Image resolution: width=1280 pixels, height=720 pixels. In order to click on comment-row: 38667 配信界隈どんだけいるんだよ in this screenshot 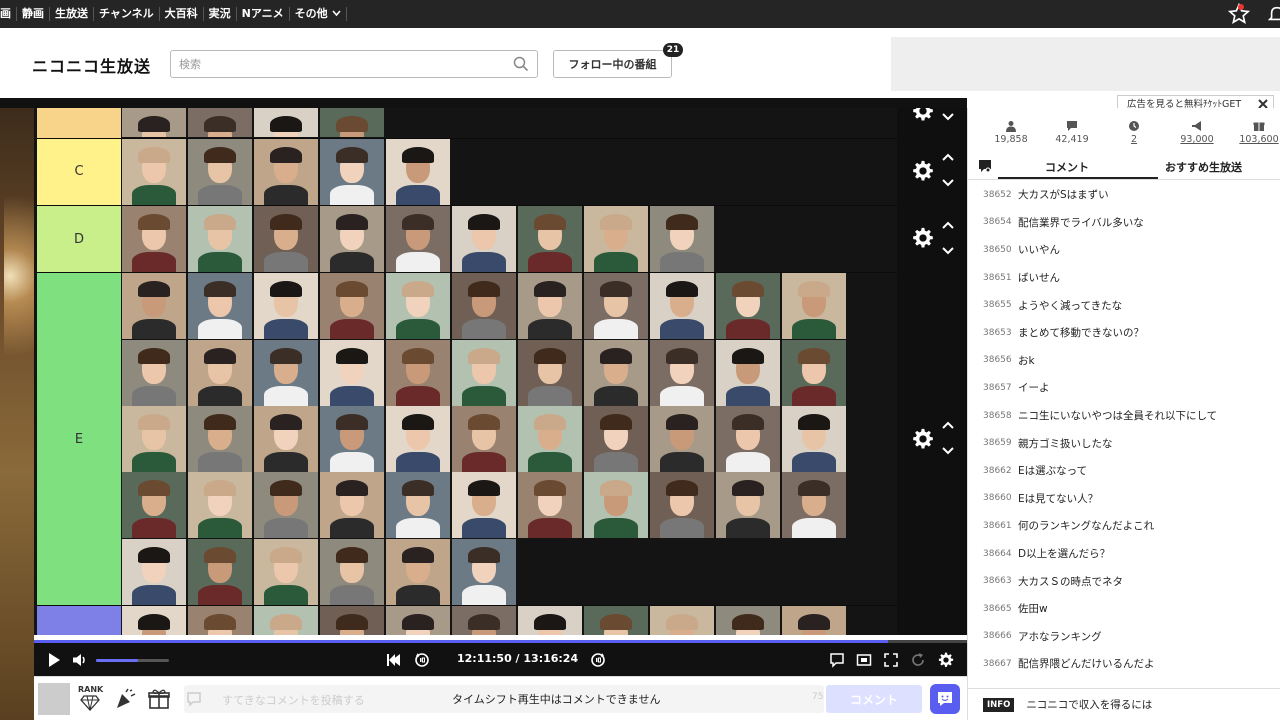, I will do `click(1124, 664)`.